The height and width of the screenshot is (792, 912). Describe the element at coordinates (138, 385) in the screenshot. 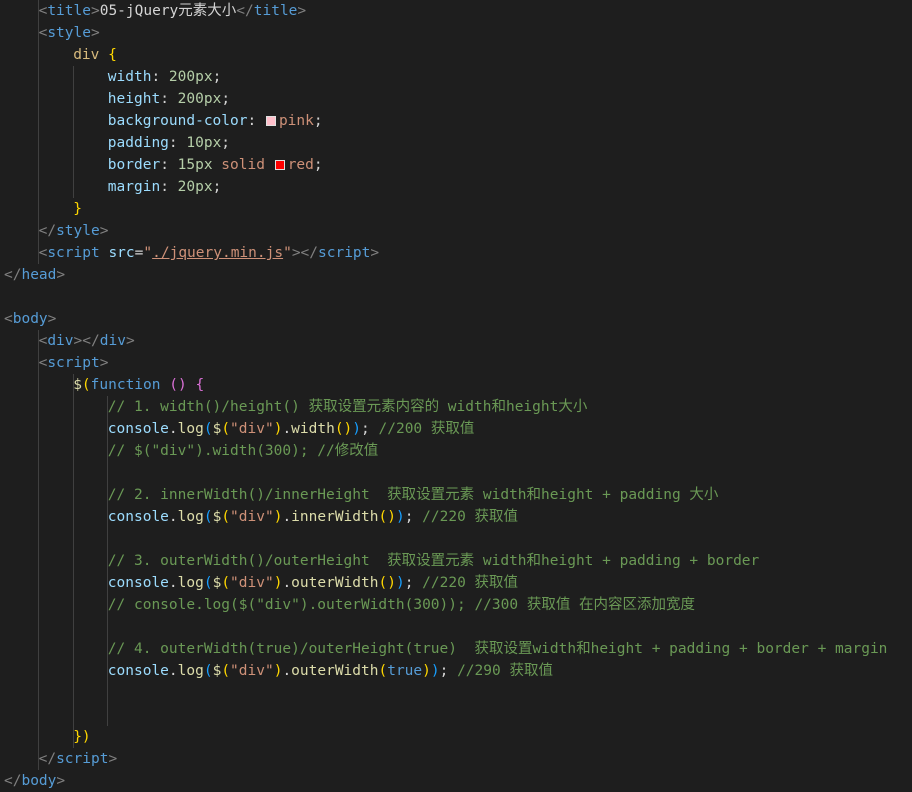

I see `code-line: $(function () {` at that location.